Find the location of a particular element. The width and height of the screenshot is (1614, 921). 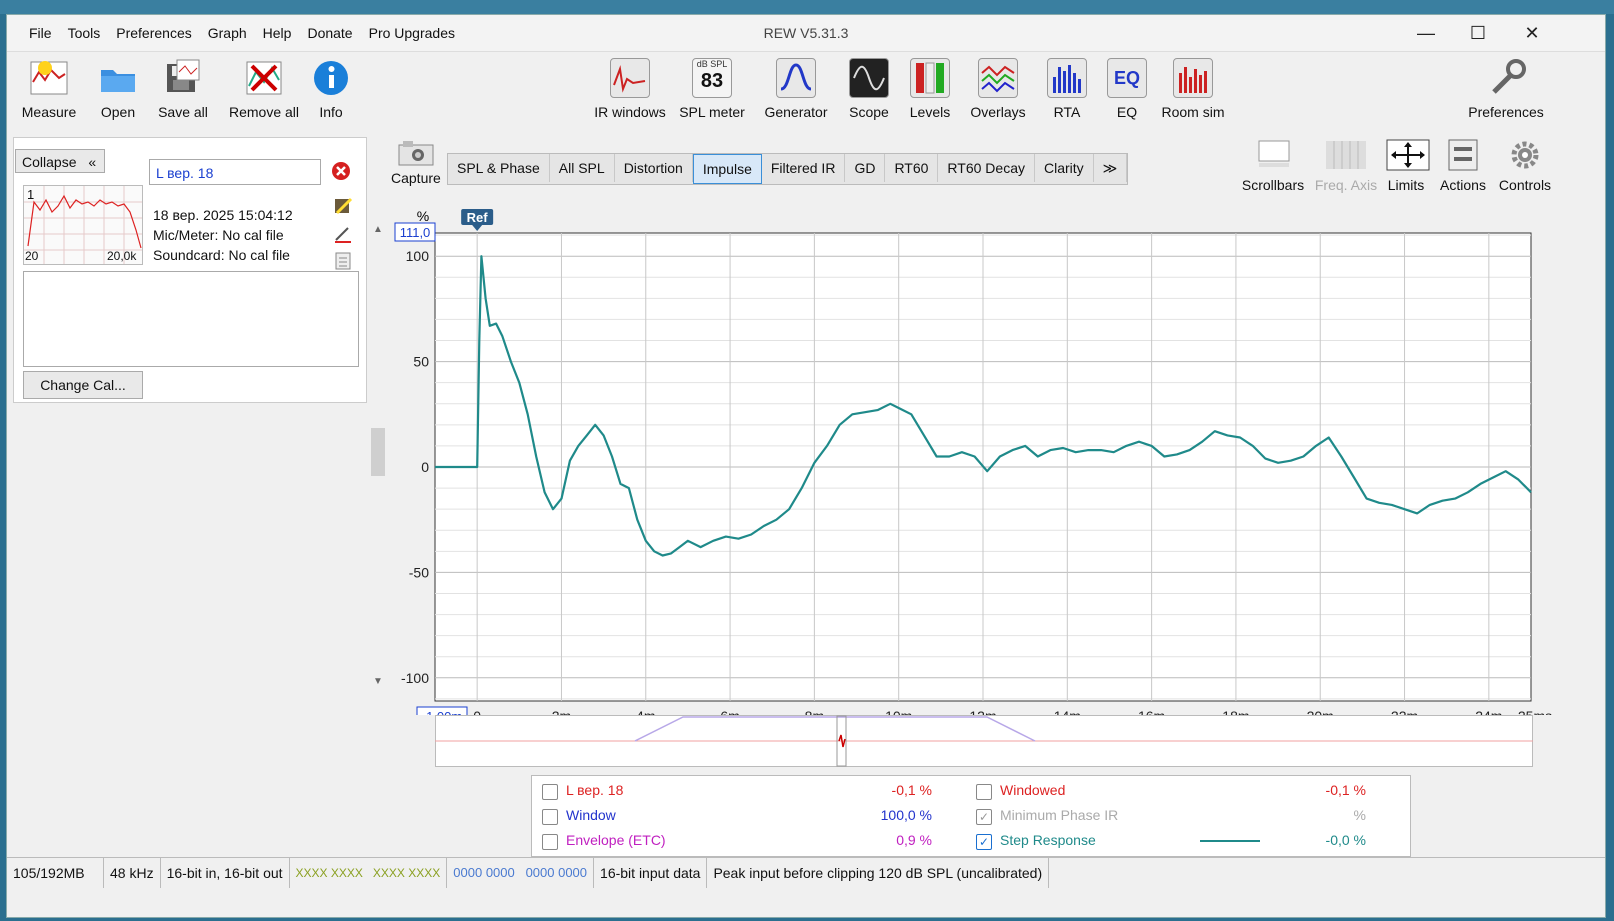

measurement-notes-area is located at coordinates (191, 319).